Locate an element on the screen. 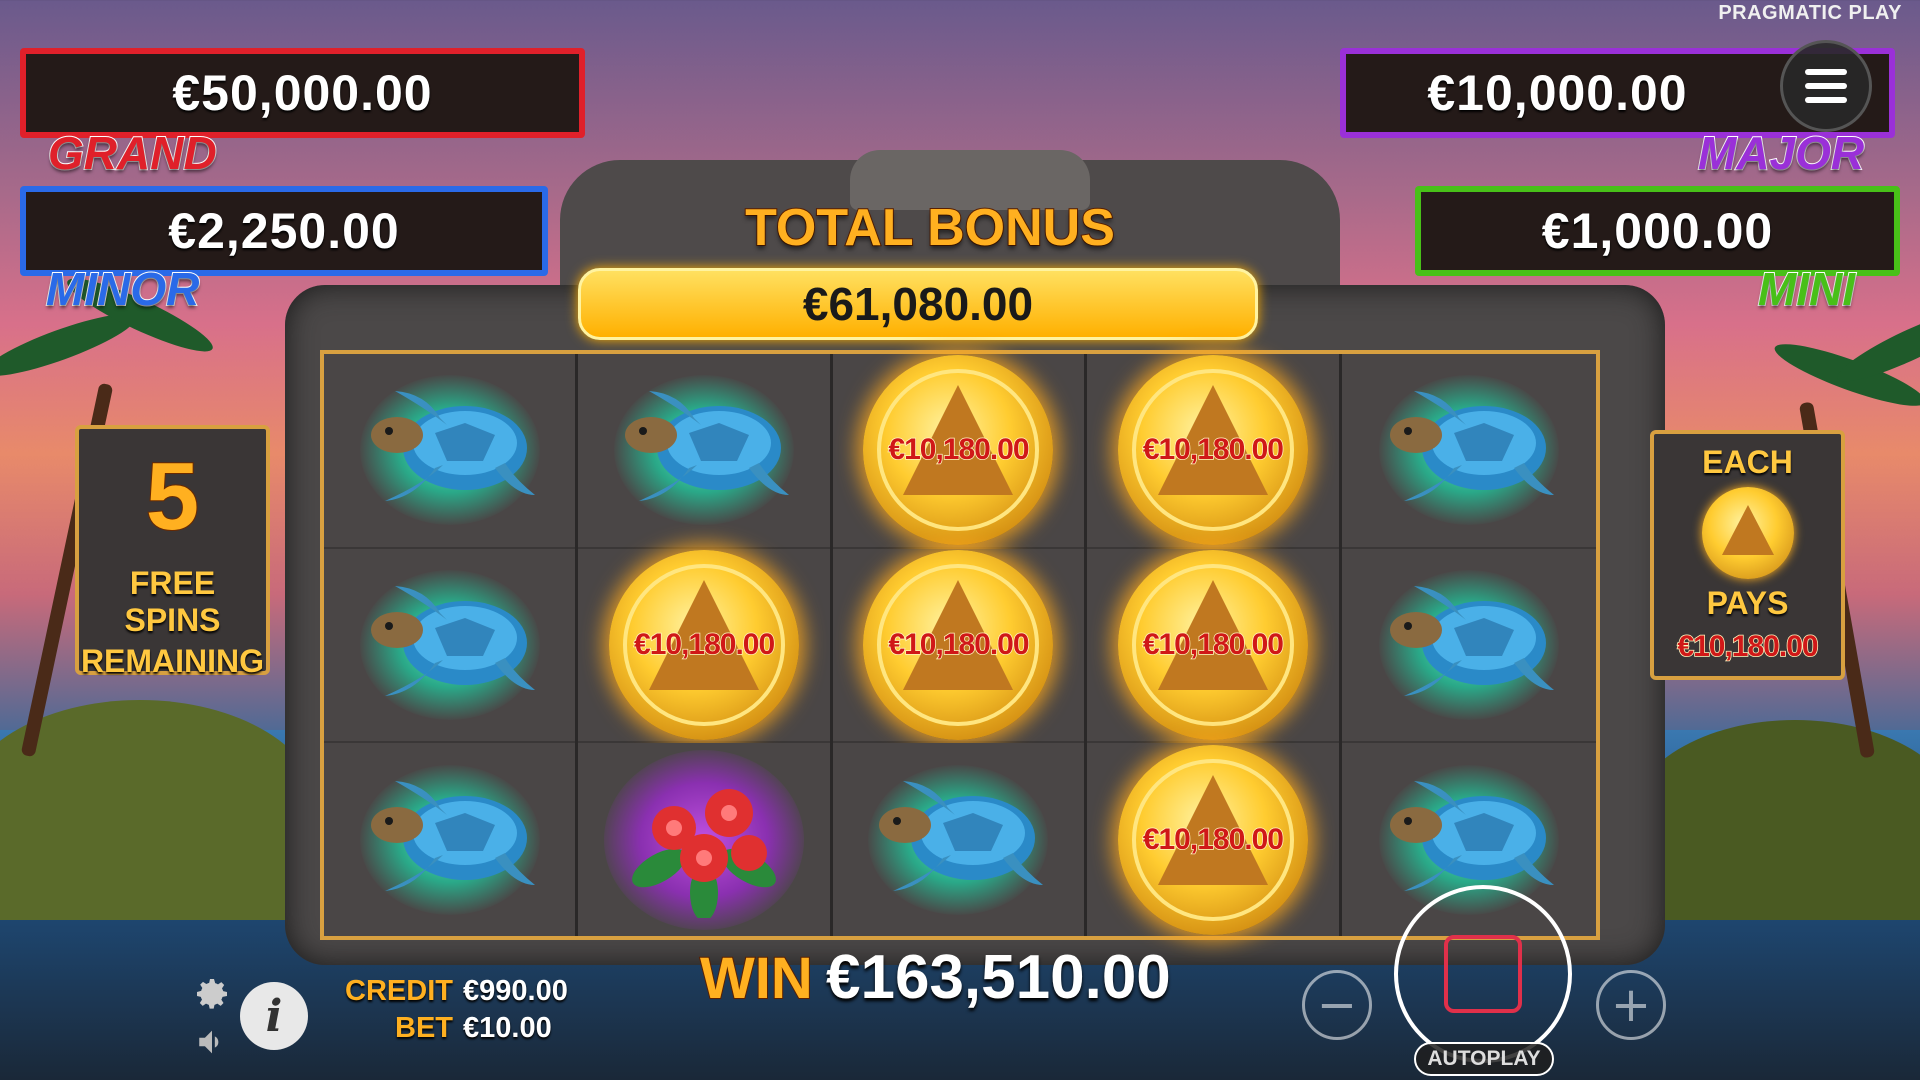 The width and height of the screenshot is (1920, 1080). speaker-icon is located at coordinates (212, 1042).